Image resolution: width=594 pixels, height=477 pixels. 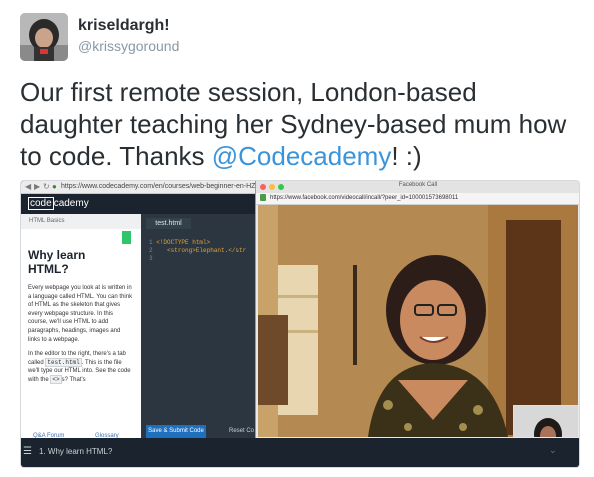 I want to click on chevron-down-icon: ⌄, so click(x=553, y=450).